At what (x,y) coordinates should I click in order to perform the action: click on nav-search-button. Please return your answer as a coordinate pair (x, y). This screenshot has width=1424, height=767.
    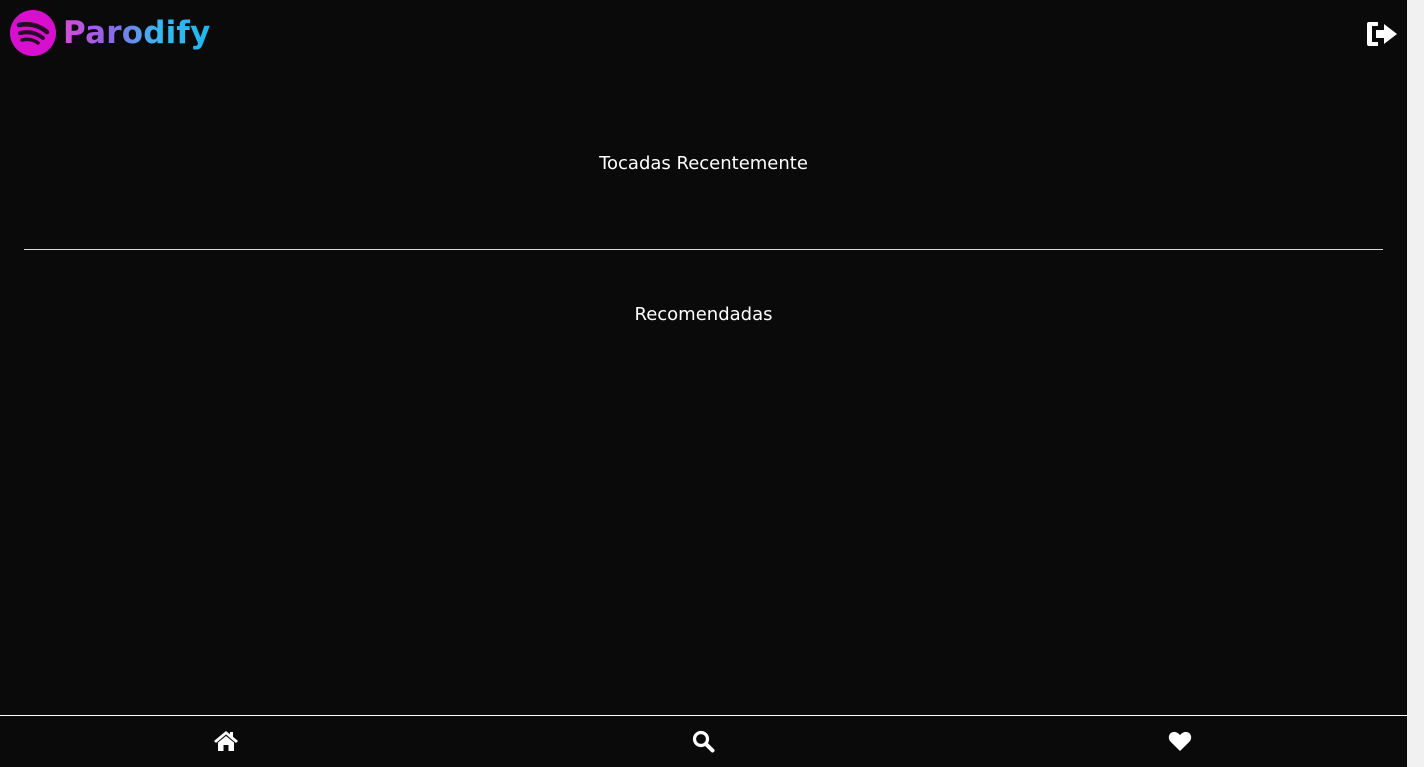
    Looking at the image, I should click on (703, 741).